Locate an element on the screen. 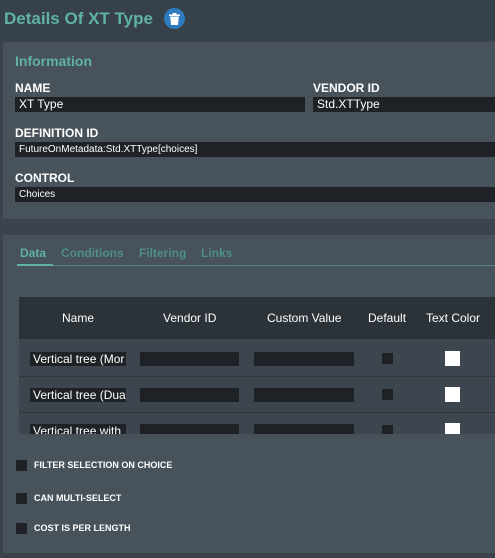 The height and width of the screenshot is (558, 495). row-name-input: Vertical tree (Dua is located at coordinates (78, 395).